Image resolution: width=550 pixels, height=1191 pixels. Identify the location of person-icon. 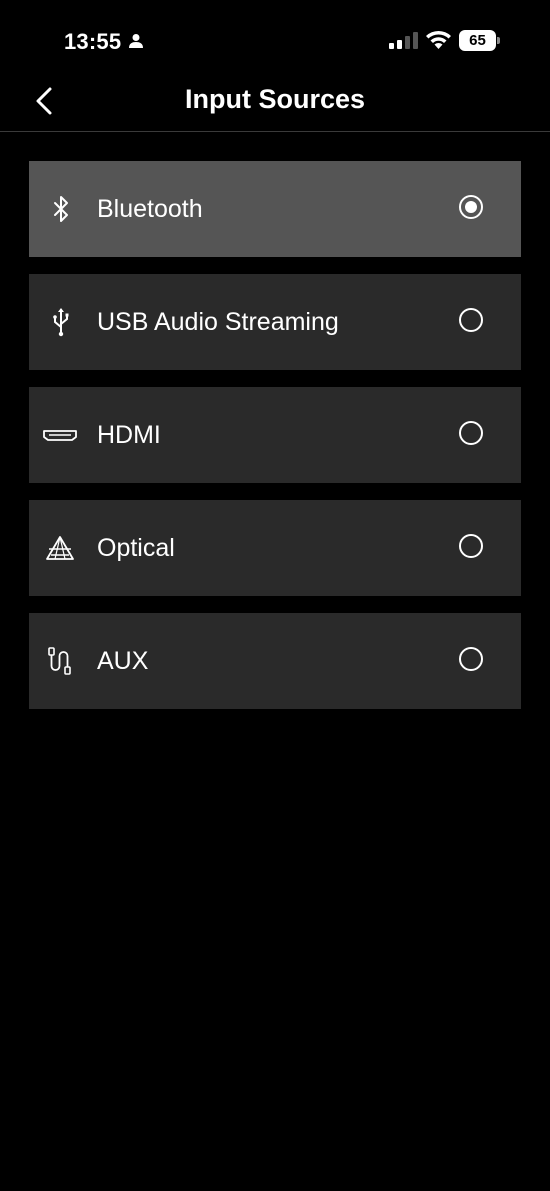
(136, 41).